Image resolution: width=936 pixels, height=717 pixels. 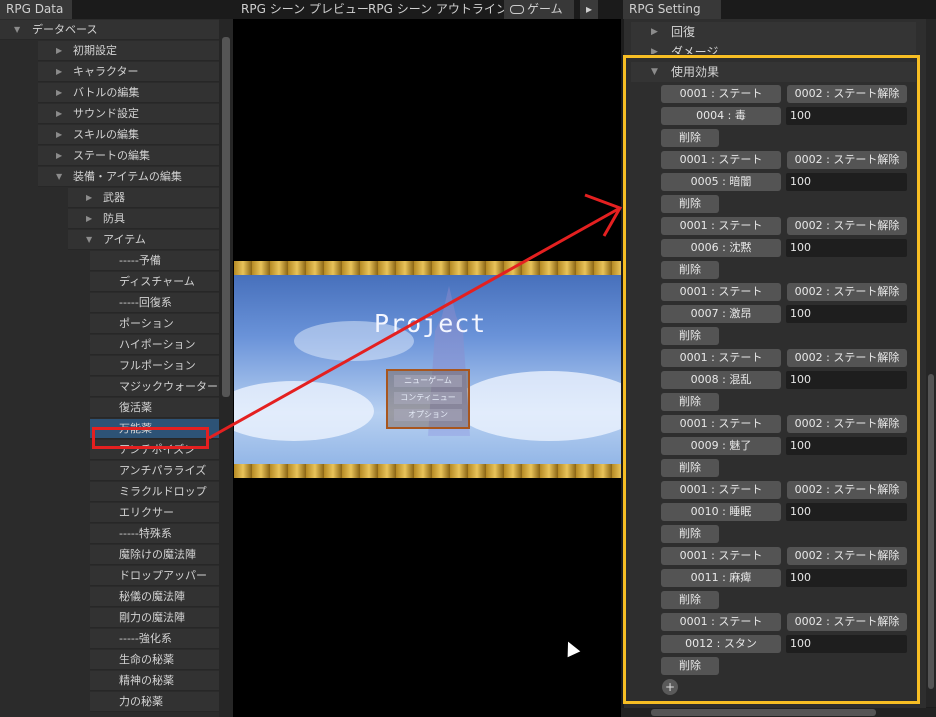 What do you see at coordinates (226, 217) in the screenshot?
I see `tree-scrollbar-thumb` at bounding box center [226, 217].